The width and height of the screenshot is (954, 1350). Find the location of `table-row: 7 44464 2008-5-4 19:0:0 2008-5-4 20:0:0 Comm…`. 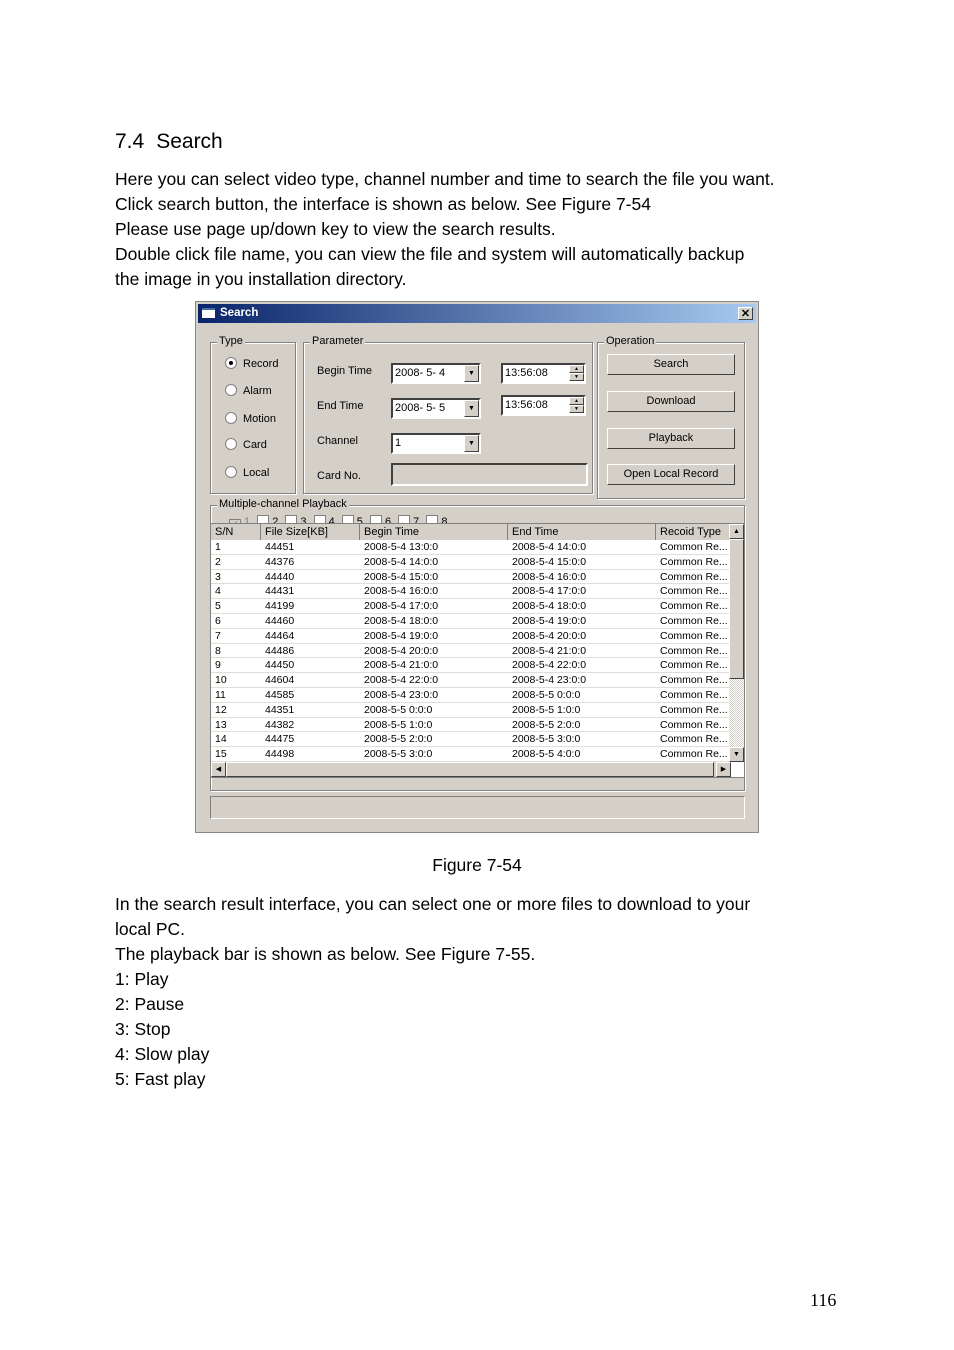

table-row: 7 44464 2008-5-4 19:0:0 2008-5-4 20:0:0 Comm… is located at coordinates (471, 636).